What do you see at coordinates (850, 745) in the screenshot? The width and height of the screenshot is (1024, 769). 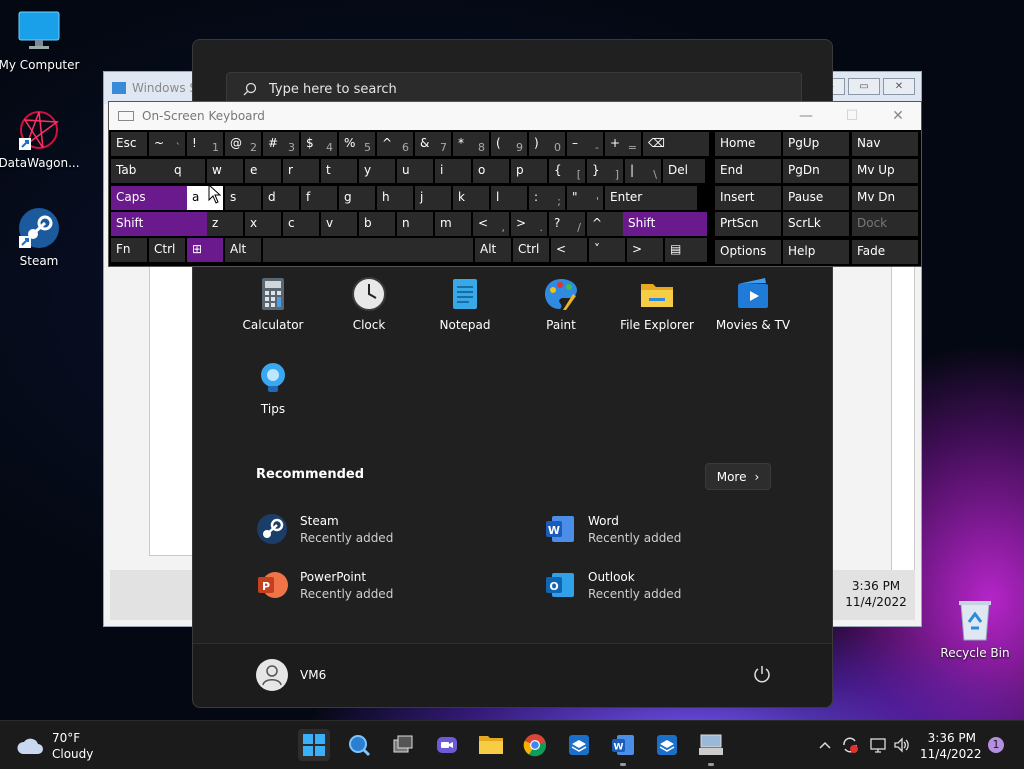 I see `sync-status-button` at bounding box center [850, 745].